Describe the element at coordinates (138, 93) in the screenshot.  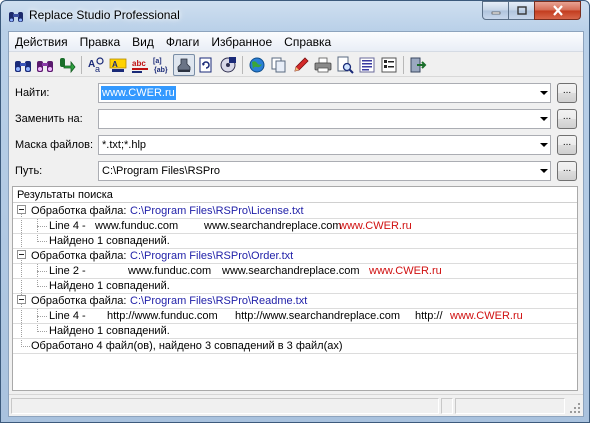
I see `find-value: www.CWER.ru` at that location.